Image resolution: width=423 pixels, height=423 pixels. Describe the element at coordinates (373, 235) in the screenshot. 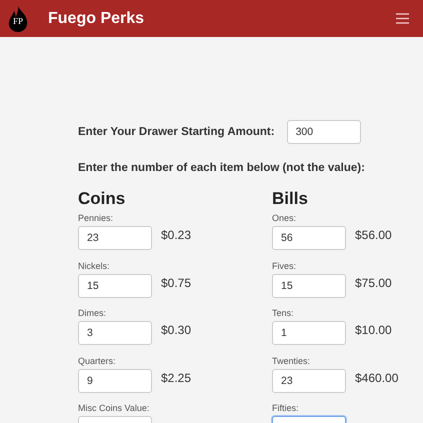

I see `amount-text: $56.00` at that location.